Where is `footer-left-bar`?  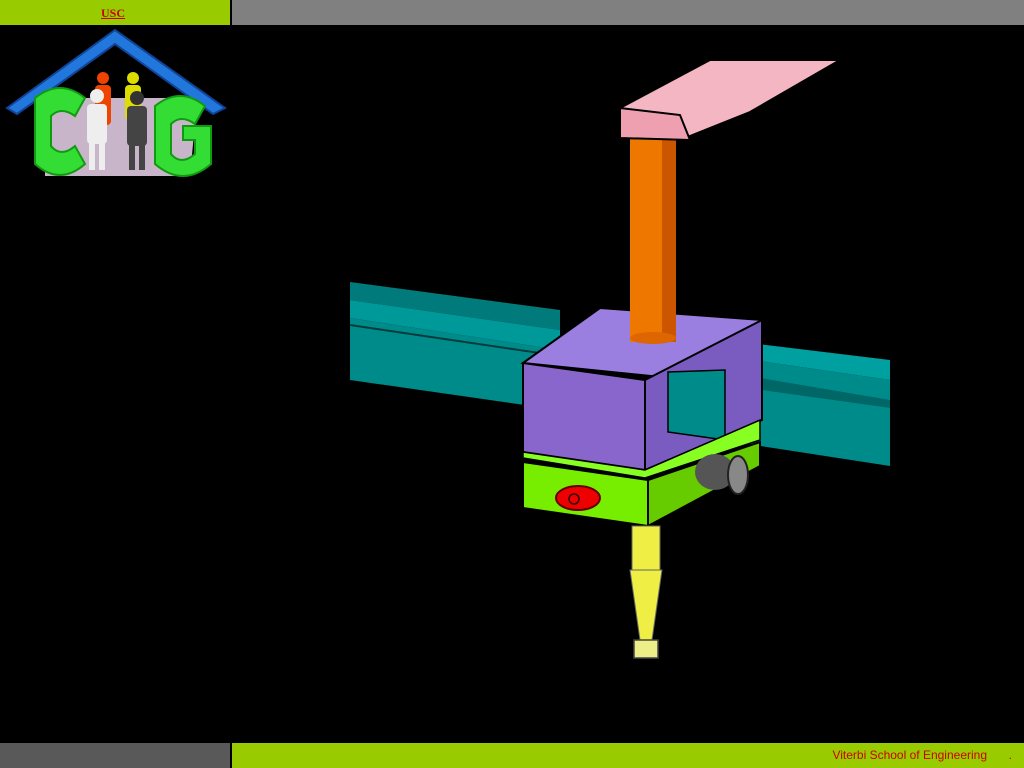
footer-left-bar is located at coordinates (115, 755).